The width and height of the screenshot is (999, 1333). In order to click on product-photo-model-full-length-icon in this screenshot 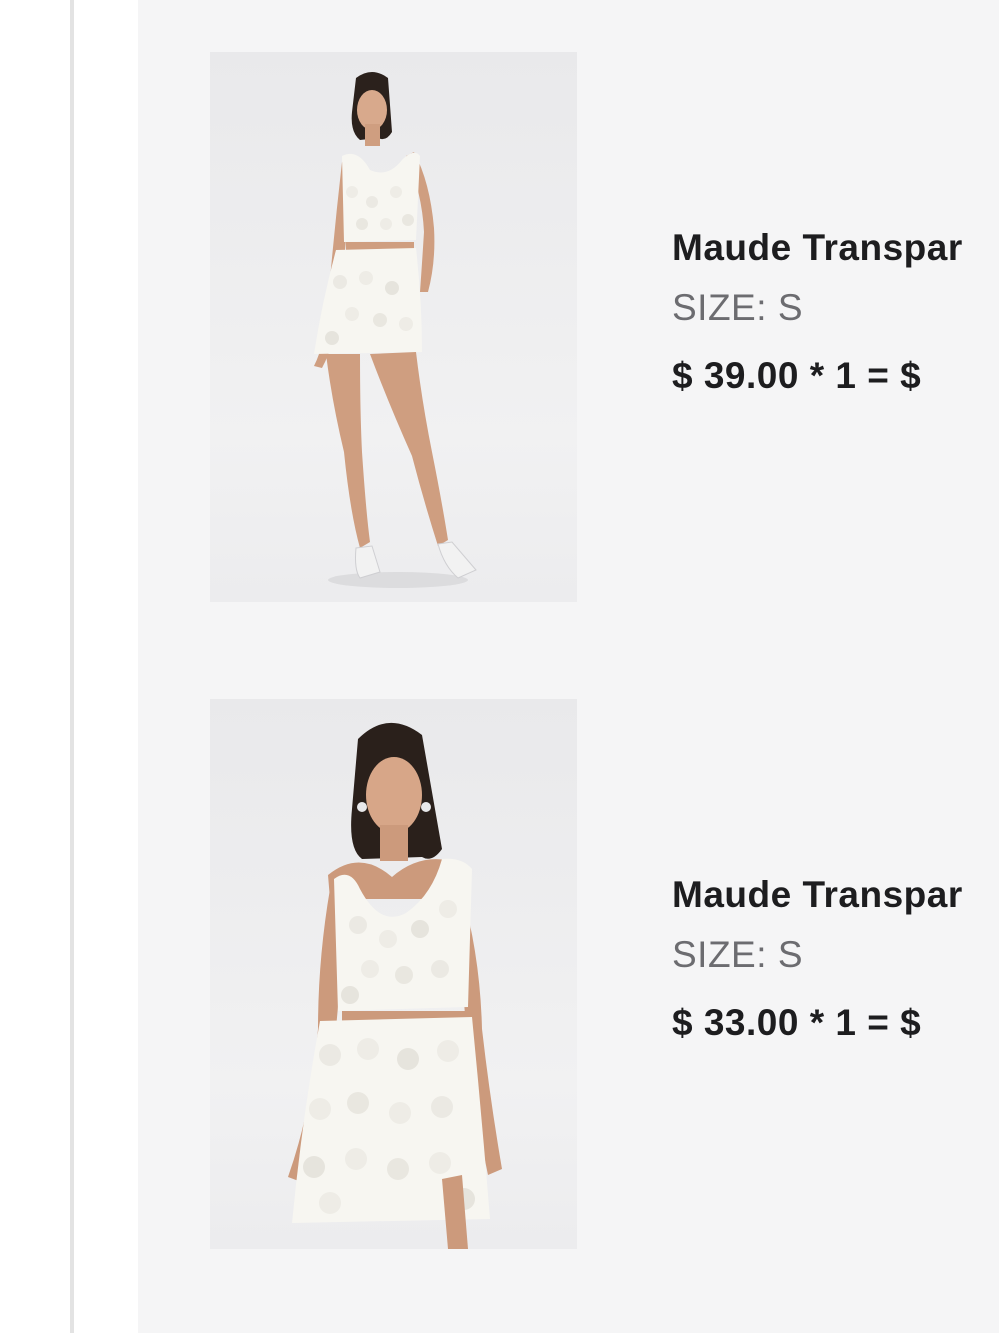, I will do `click(395, 330)`.